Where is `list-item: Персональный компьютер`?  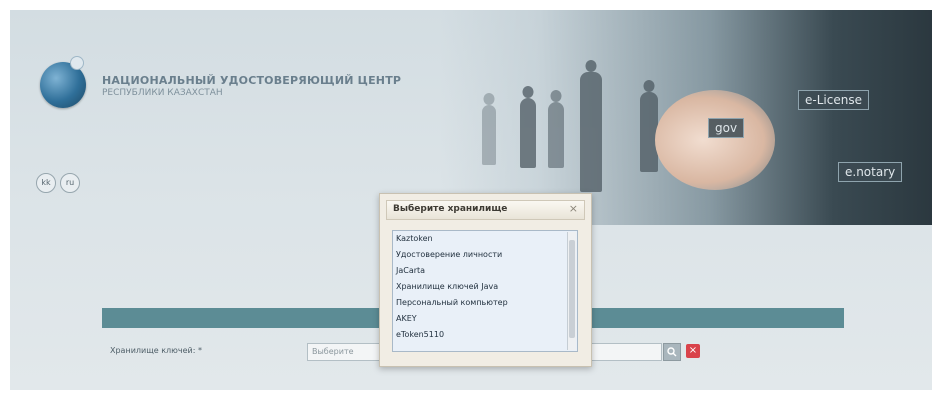 list-item: Персональный компьютер is located at coordinates (452, 302).